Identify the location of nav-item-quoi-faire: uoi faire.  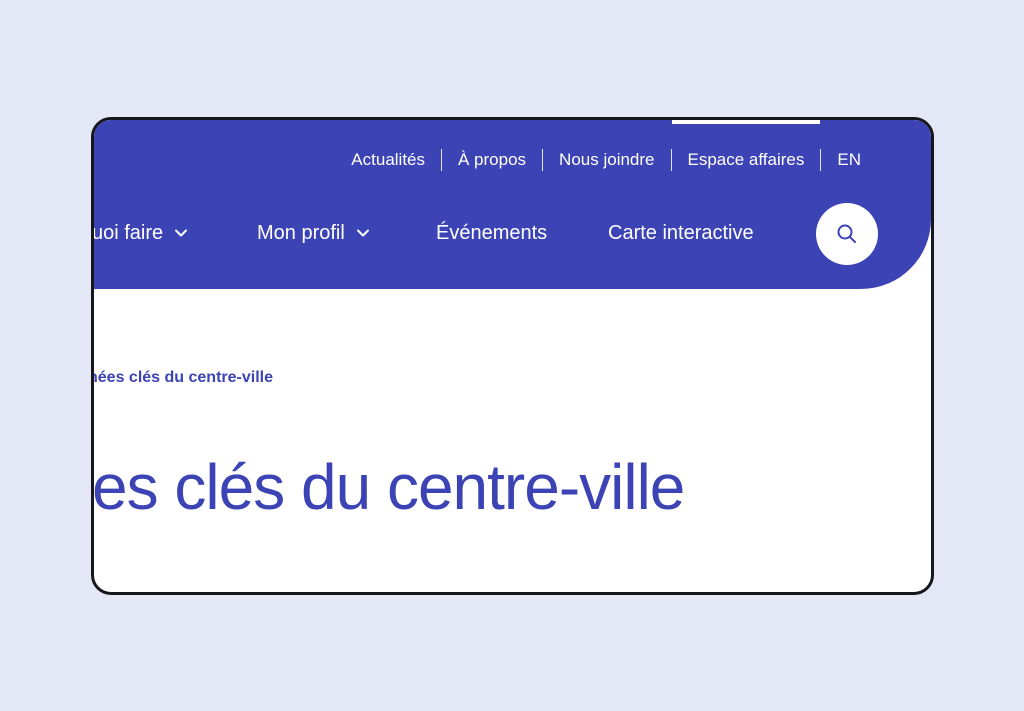
(140, 233).